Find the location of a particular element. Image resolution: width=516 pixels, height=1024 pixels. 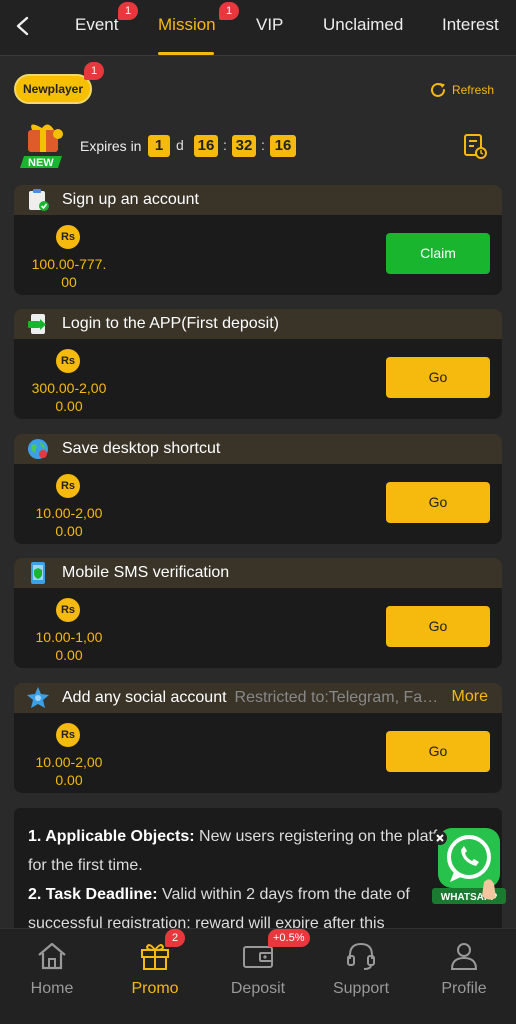

refresh-label: Refresh is located at coordinates (472, 90).